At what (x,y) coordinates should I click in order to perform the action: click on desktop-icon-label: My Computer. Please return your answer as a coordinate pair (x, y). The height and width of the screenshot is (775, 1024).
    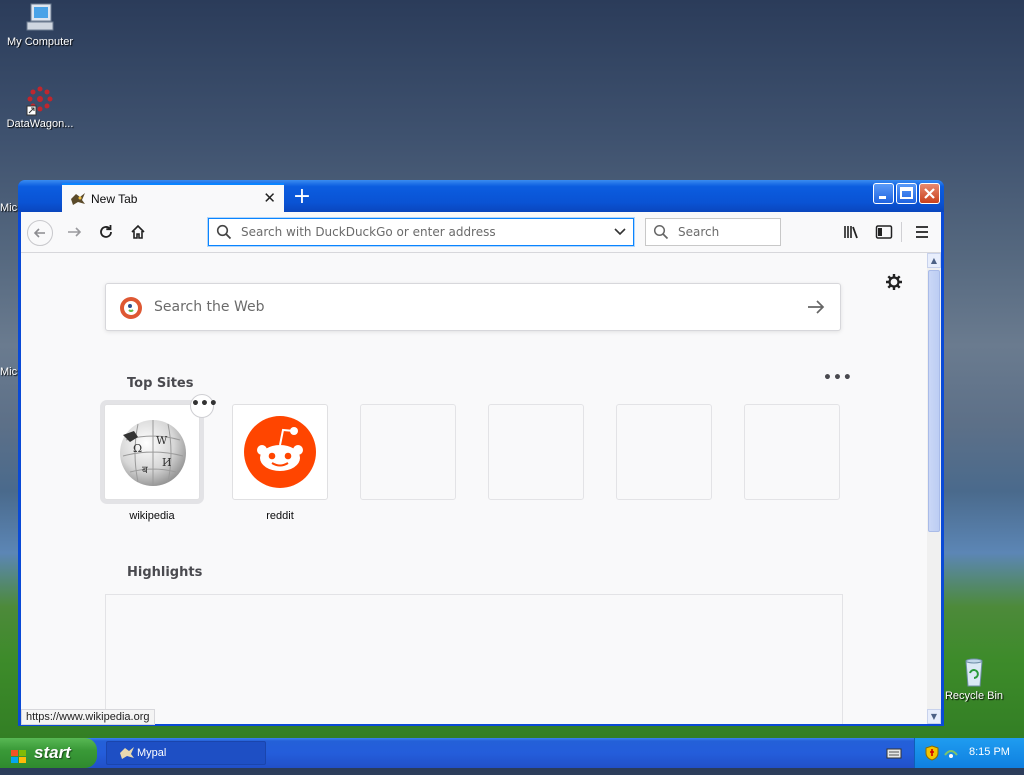
    Looking at the image, I should click on (40, 42).